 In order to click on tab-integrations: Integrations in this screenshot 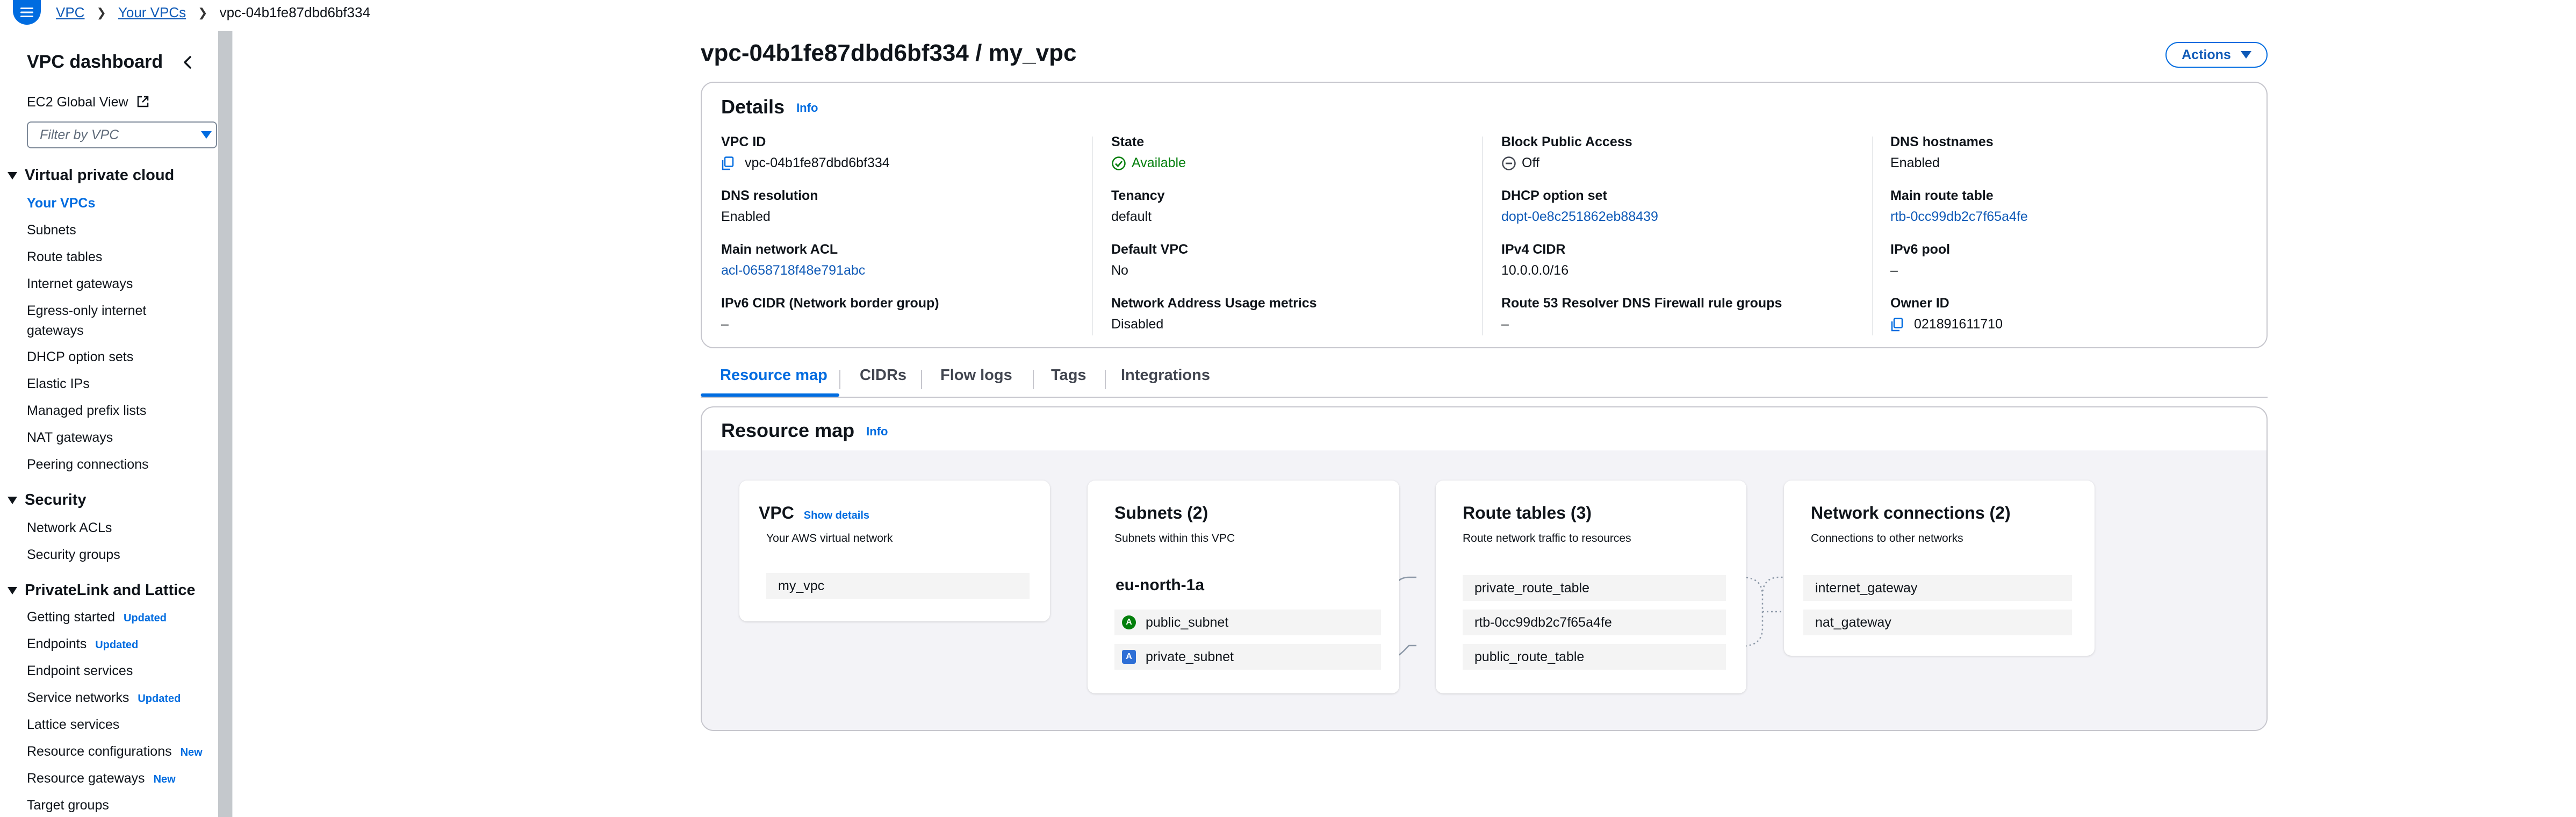, I will do `click(1165, 375)`.